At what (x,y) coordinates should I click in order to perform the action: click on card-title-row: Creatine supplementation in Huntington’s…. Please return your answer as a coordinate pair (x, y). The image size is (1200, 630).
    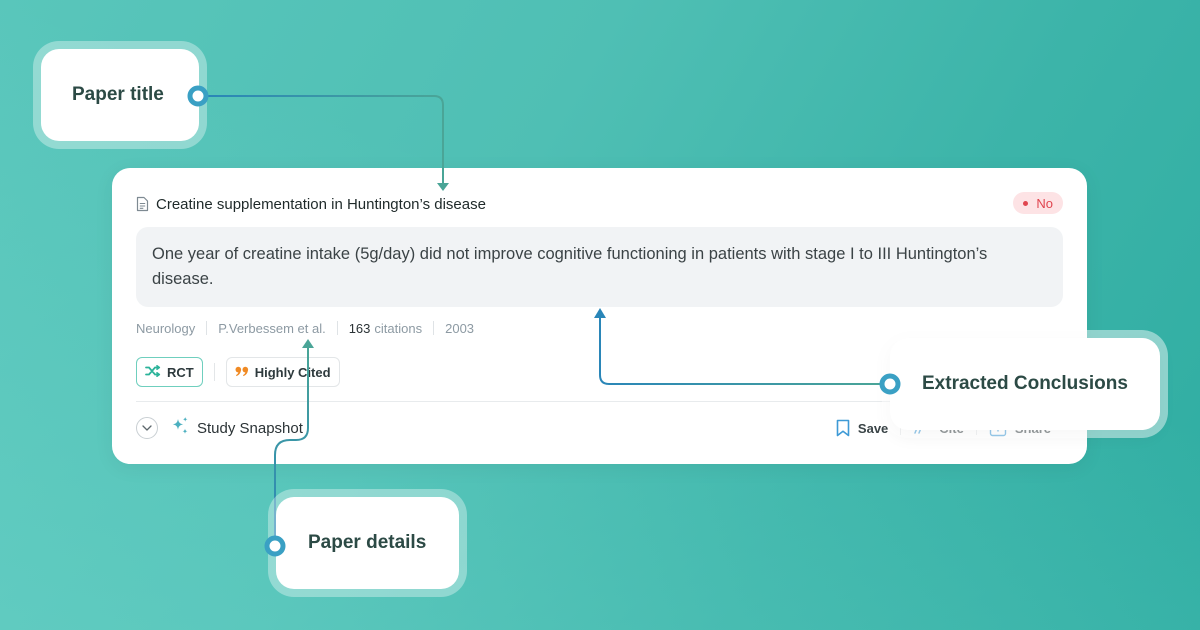
    Looking at the image, I should click on (599, 204).